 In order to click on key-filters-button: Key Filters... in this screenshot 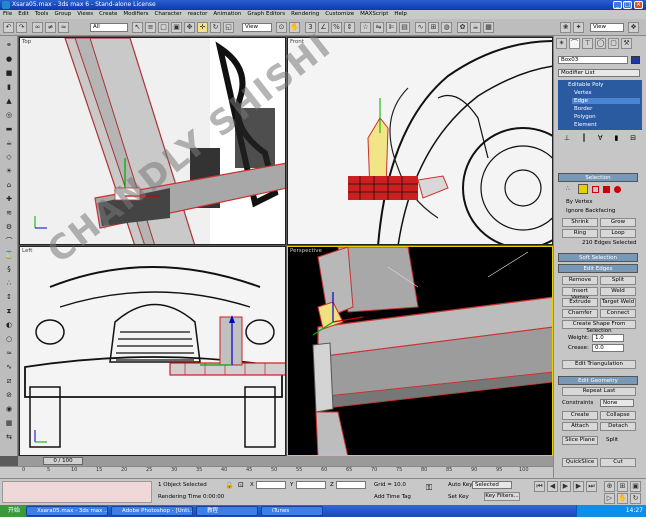, I will do `click(502, 496)`.